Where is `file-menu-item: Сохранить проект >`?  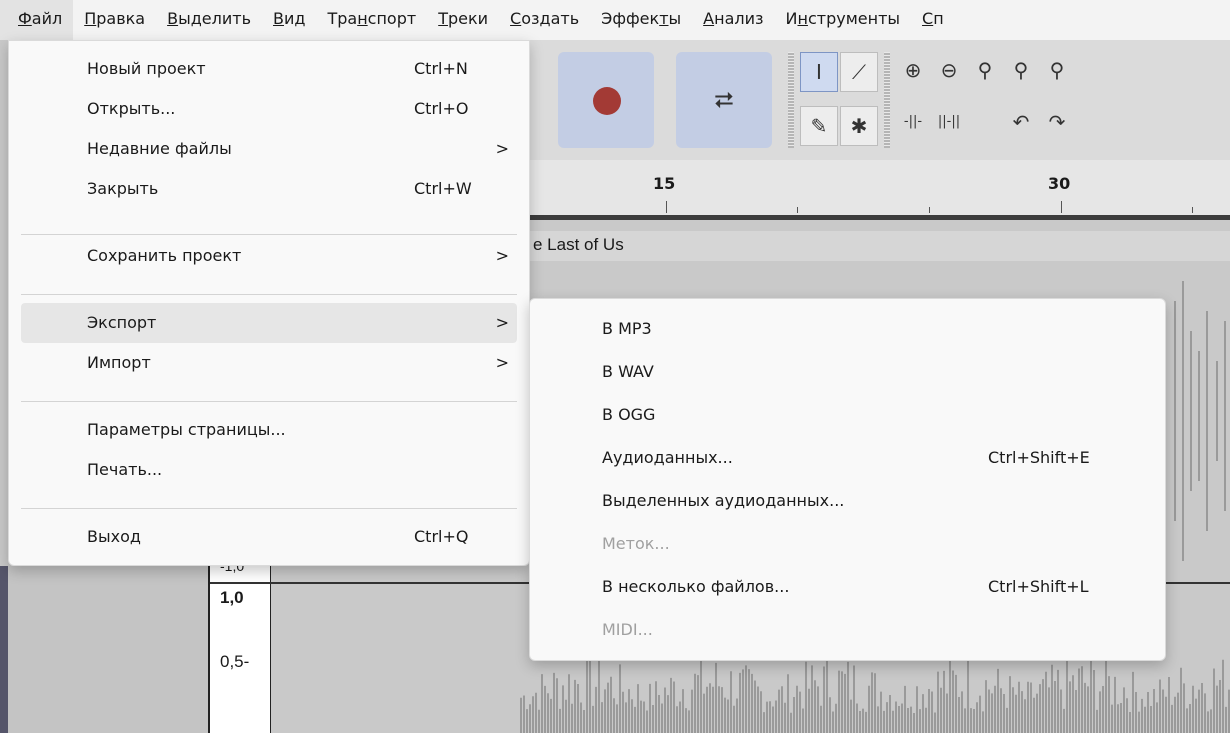
file-menu-item: Сохранить проект > is located at coordinates (269, 256).